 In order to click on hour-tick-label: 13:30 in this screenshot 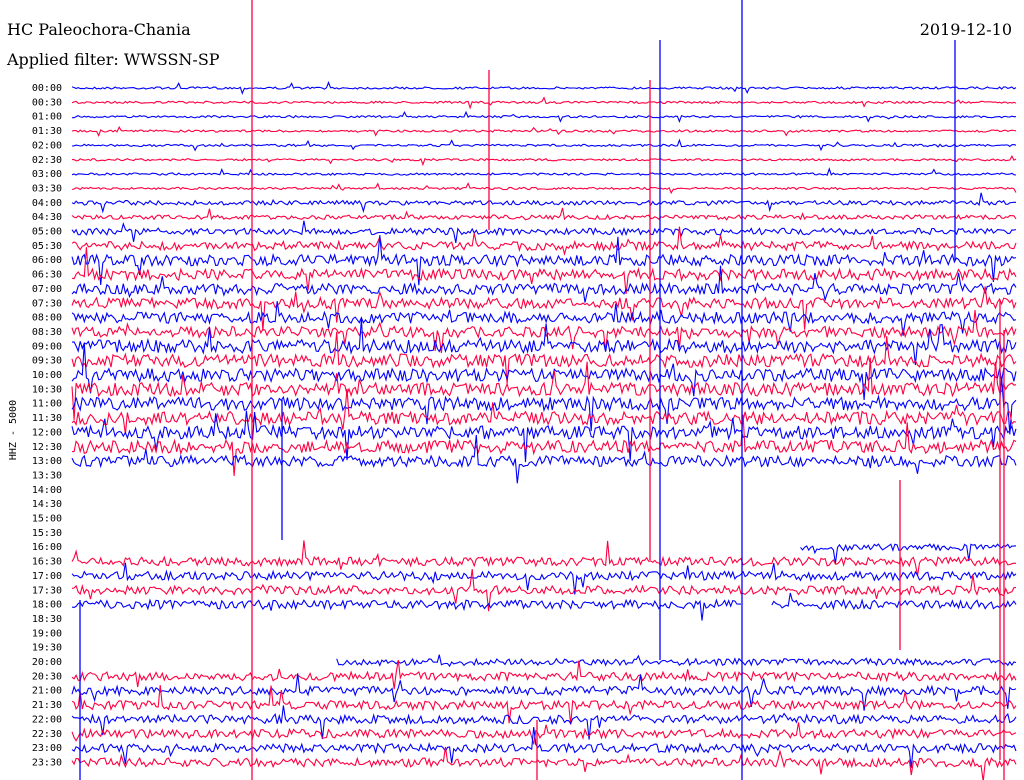, I will do `click(47, 475)`.